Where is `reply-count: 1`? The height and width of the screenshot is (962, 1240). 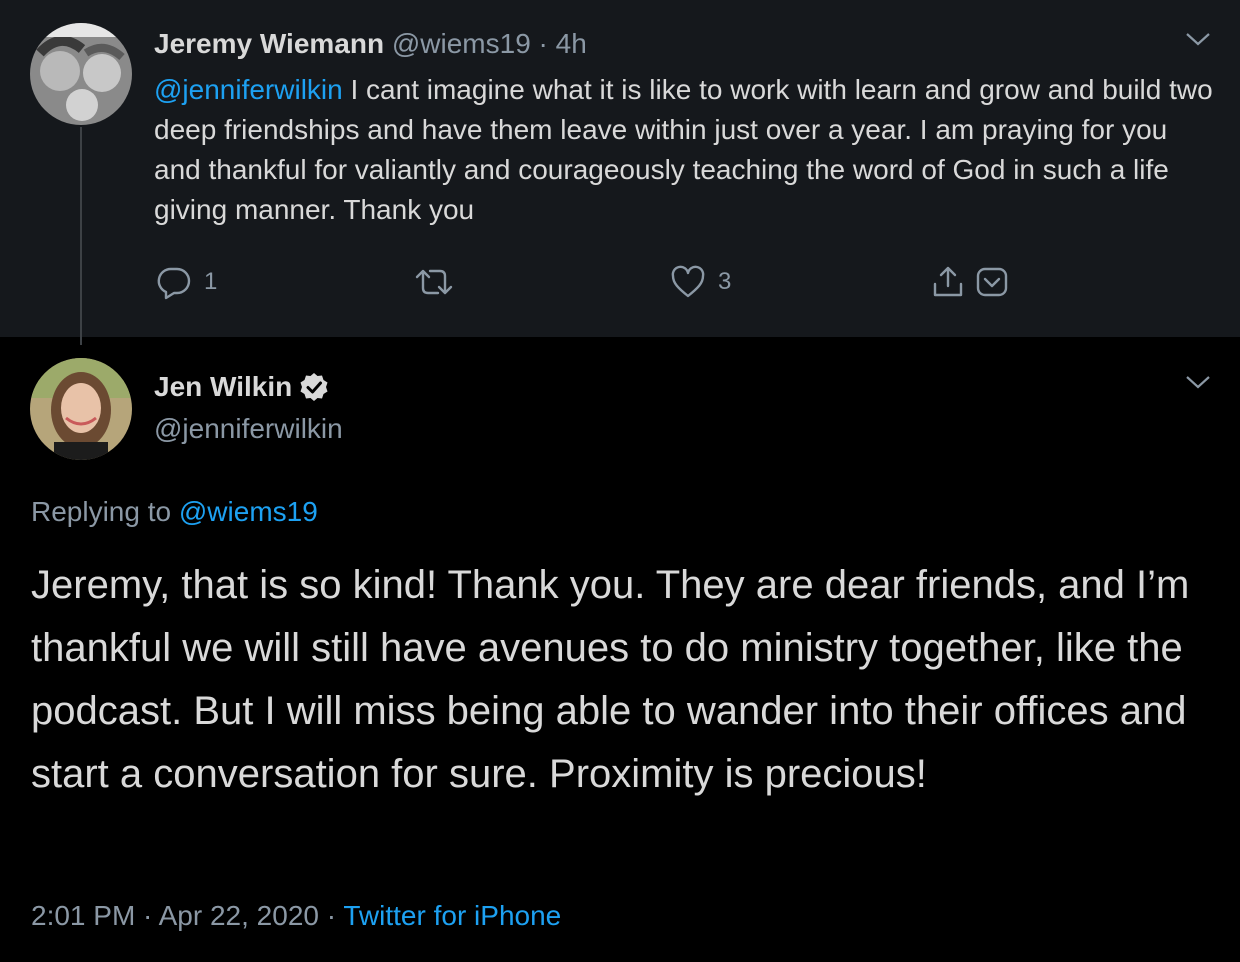
reply-count: 1 is located at coordinates (211, 281).